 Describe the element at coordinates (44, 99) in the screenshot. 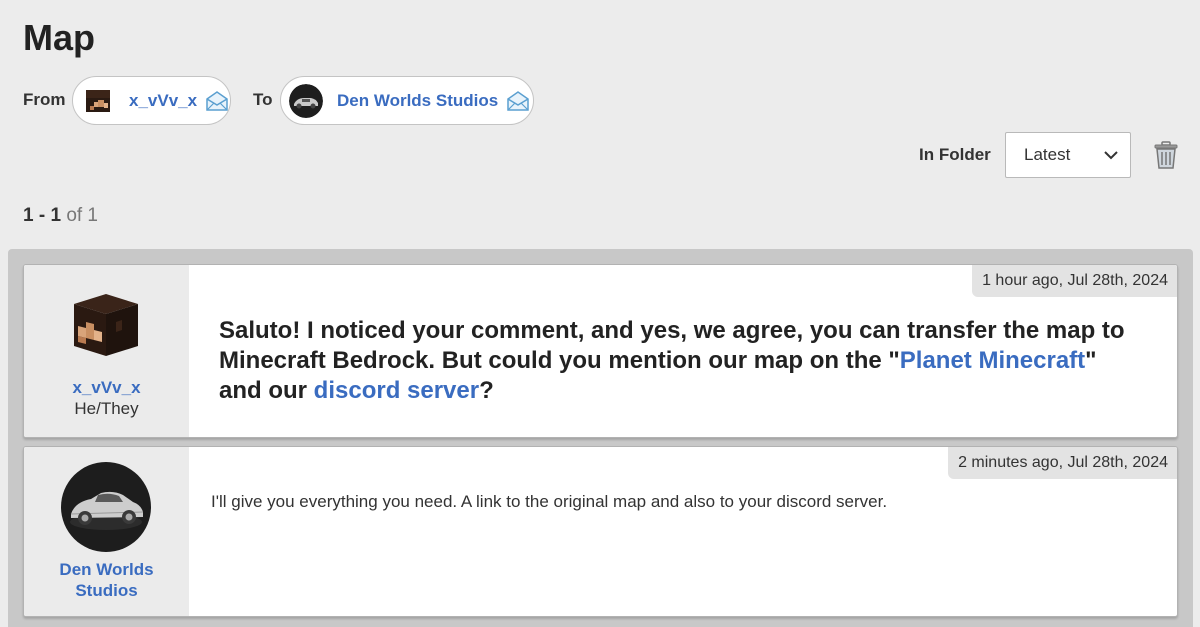

I see `from-label: From` at that location.